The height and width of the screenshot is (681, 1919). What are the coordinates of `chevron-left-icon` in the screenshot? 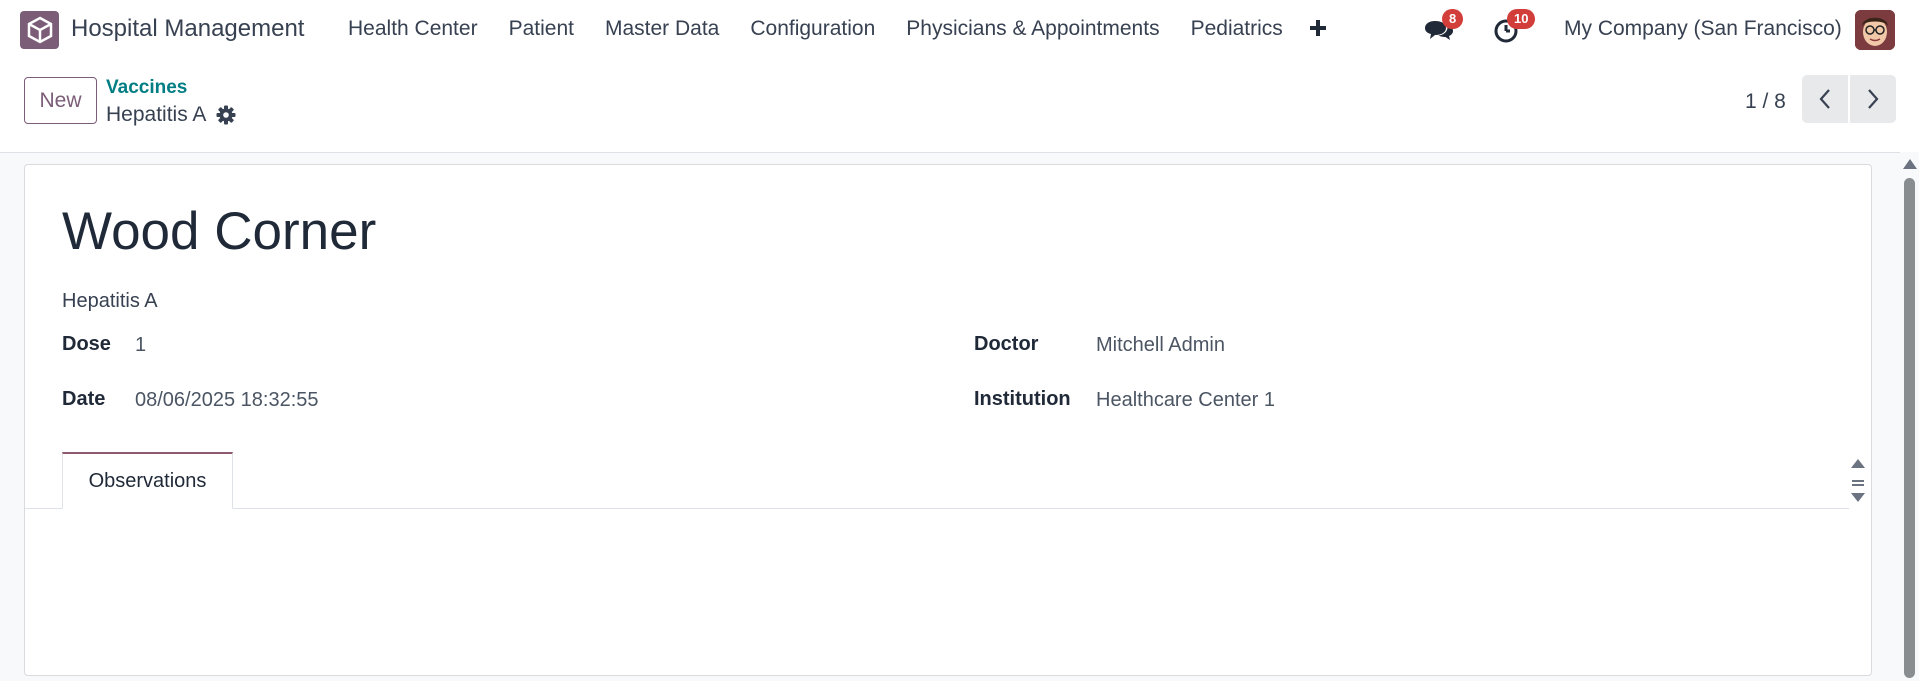 It's located at (1824, 99).